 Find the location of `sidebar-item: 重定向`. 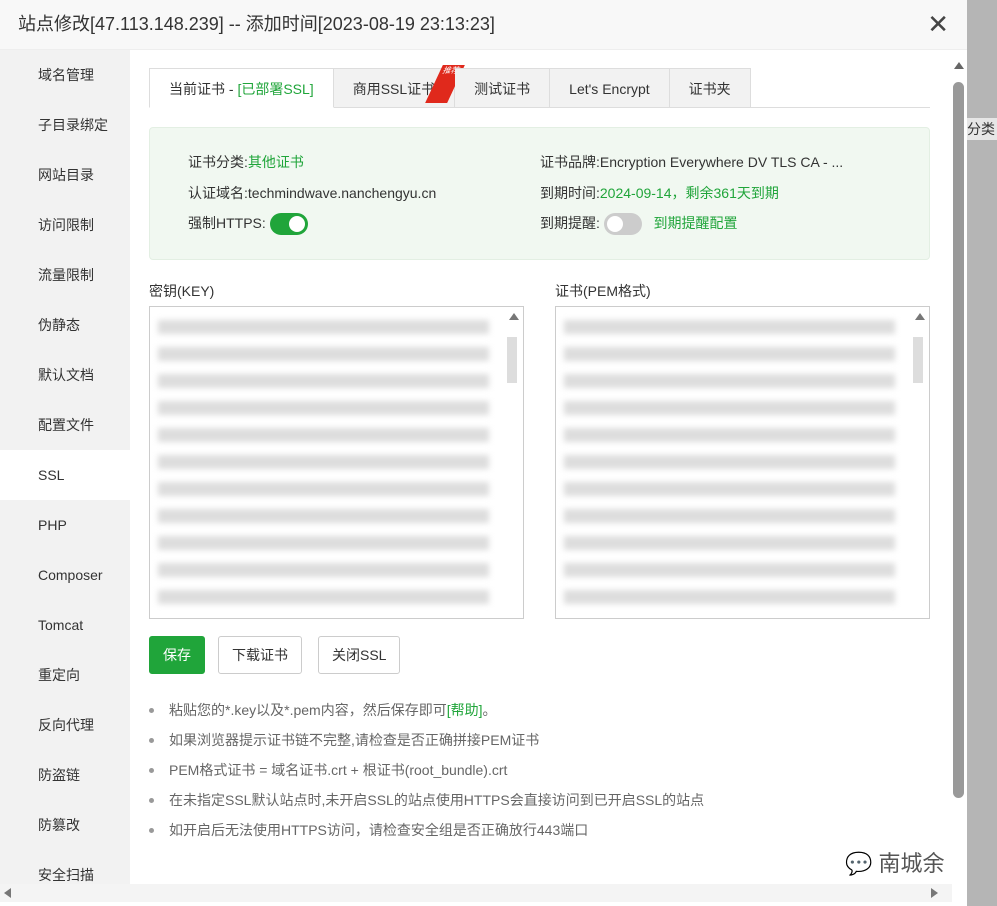

sidebar-item: 重定向 is located at coordinates (65, 675).